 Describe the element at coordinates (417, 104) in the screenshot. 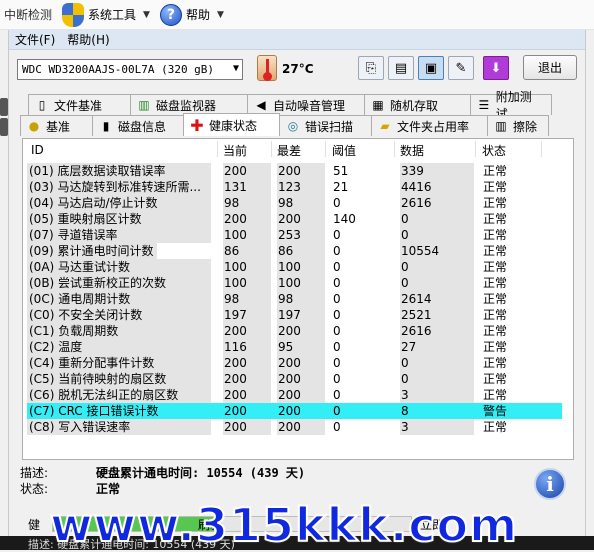

I see `tab-random-access: ▦ 随机存取` at that location.